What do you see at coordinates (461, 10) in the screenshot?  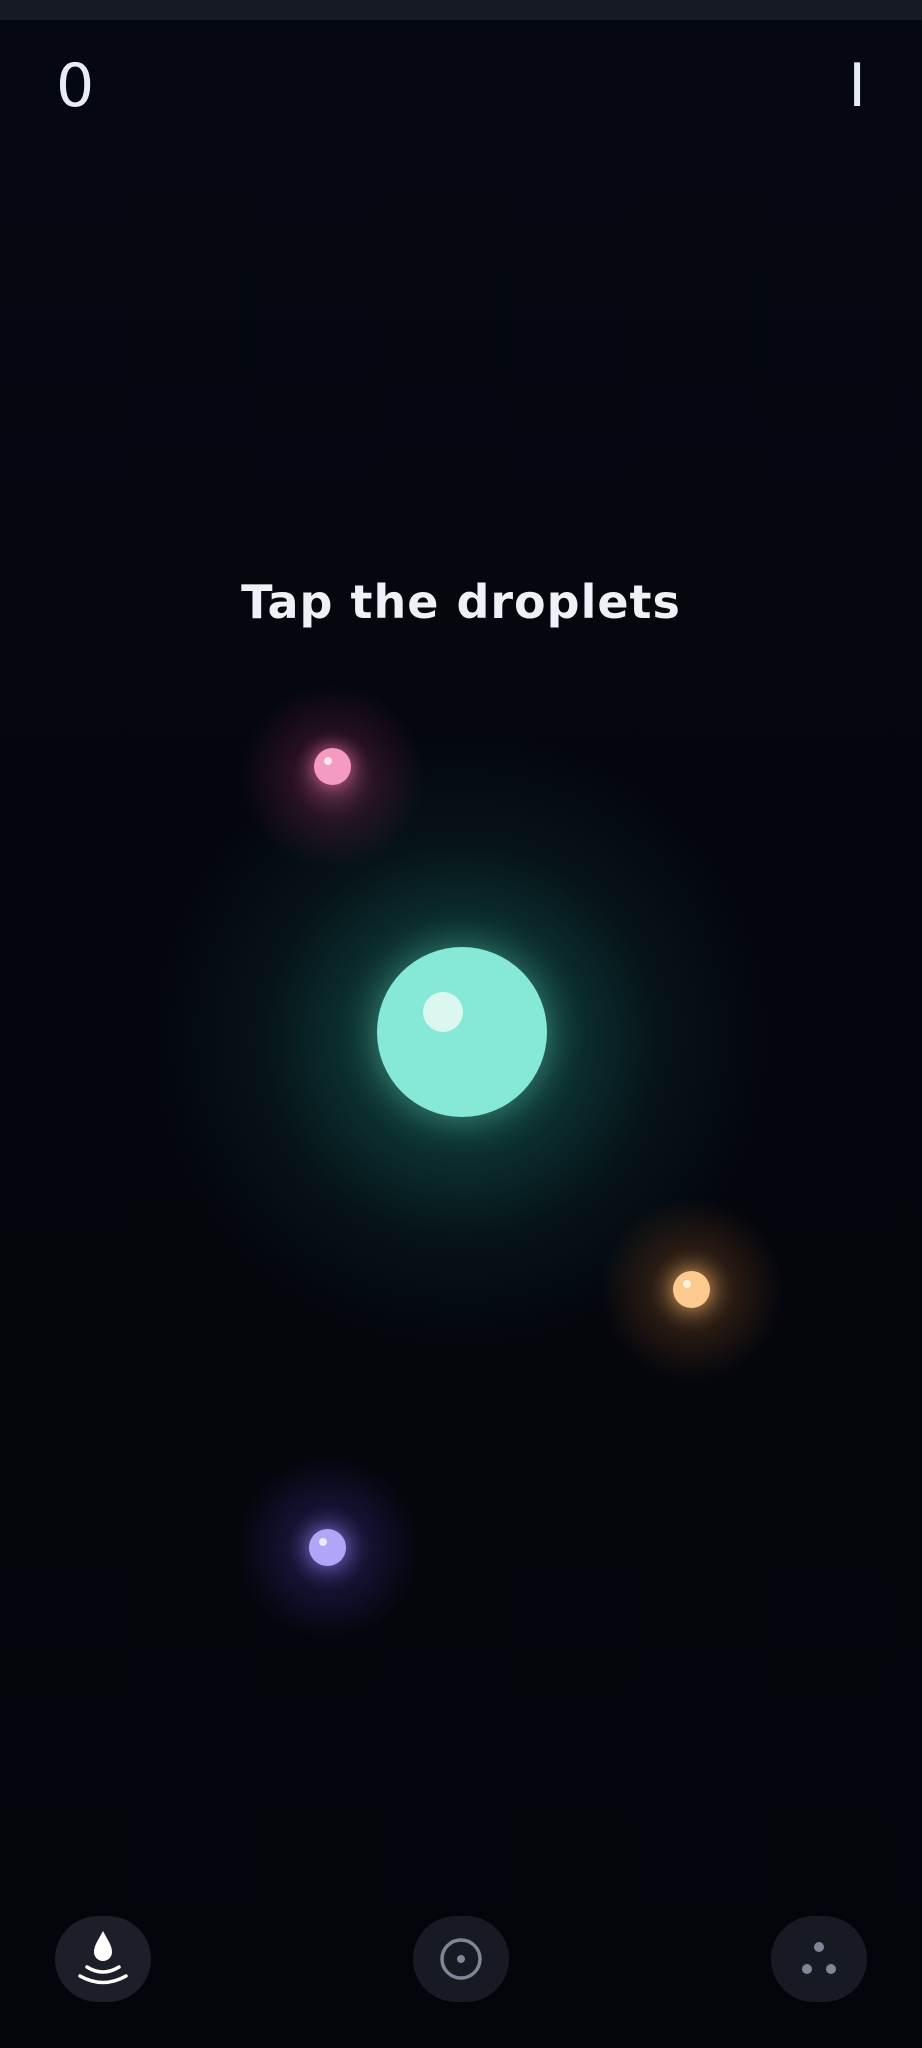 I see `status-bar` at bounding box center [461, 10].